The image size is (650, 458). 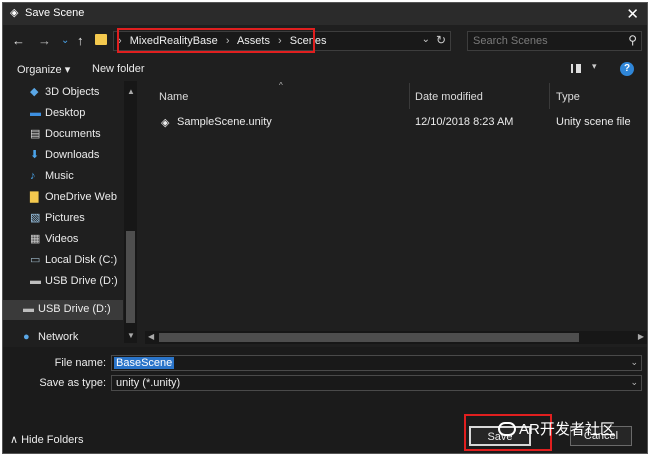 I want to click on sidebar-item-usb-drive-d: ▬ USB Drive (D:), so click(x=63, y=282).